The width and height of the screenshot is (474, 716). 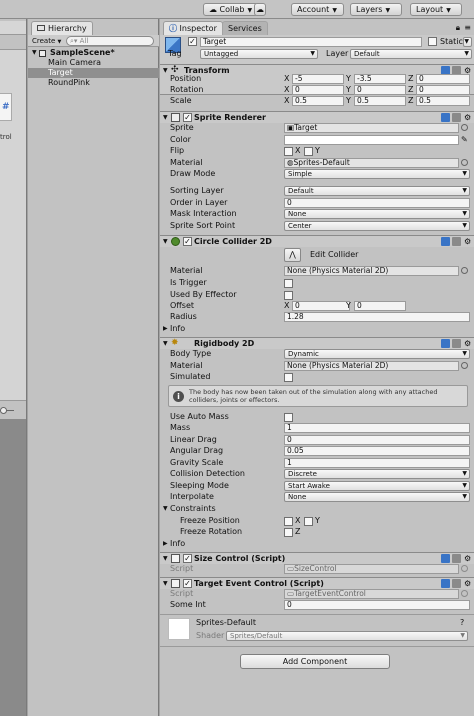 What do you see at coordinates (377, 174) in the screenshot?
I see `draw-mode-dropdown: Simple ▼` at bounding box center [377, 174].